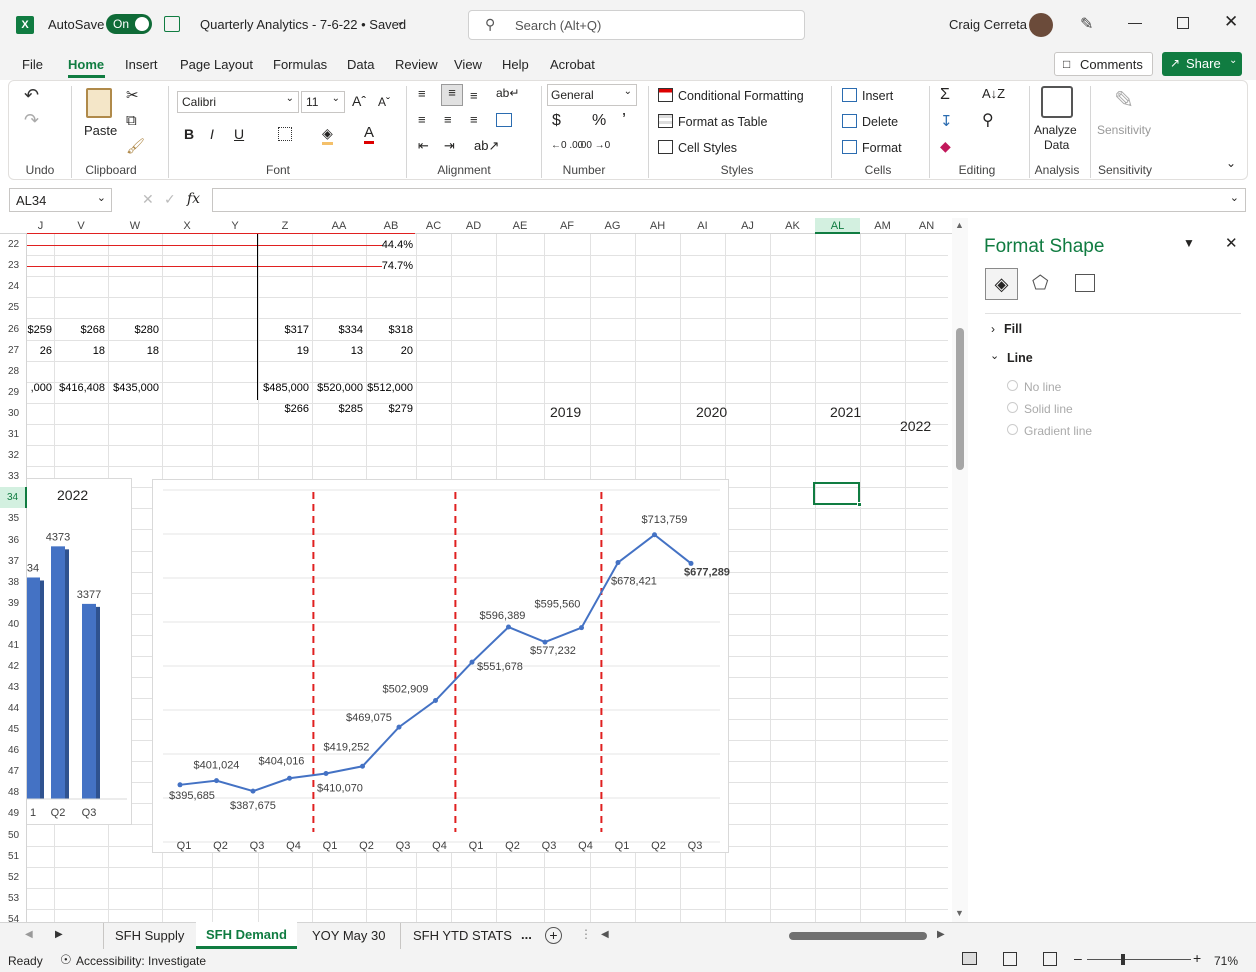  Describe the element at coordinates (339, 226) in the screenshot. I see `column-header-aa: AA` at that location.